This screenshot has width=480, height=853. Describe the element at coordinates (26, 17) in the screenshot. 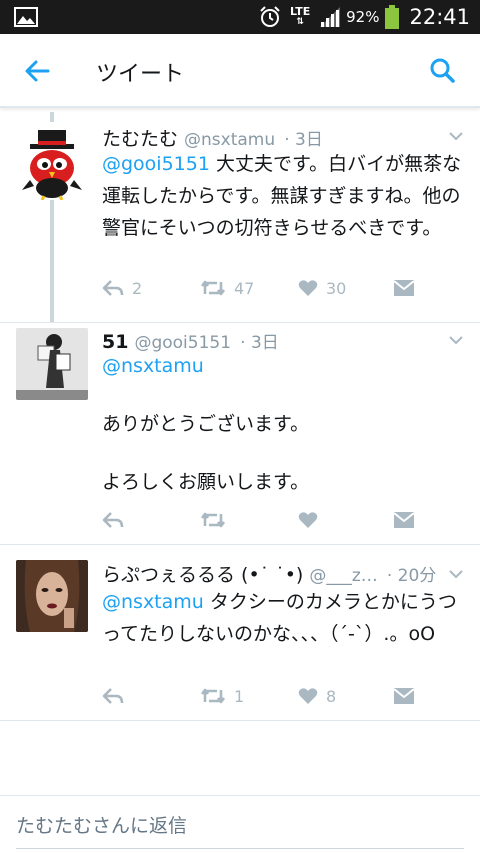

I see `gallery-notification-icon` at that location.